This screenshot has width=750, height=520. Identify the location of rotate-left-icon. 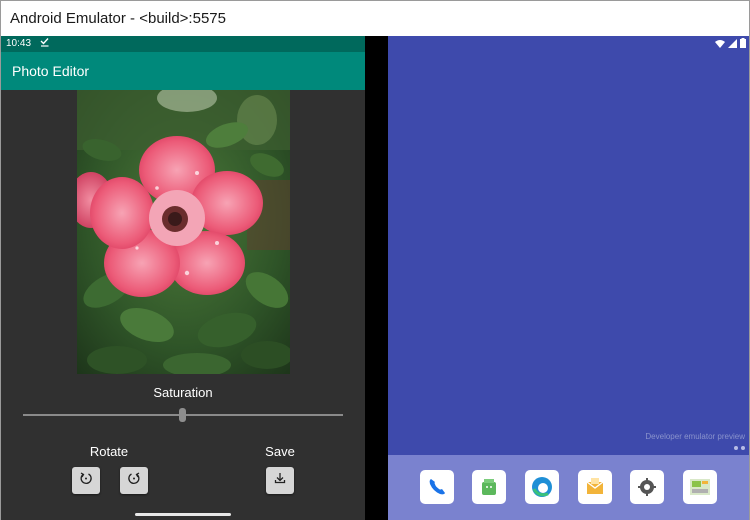
(86, 480).